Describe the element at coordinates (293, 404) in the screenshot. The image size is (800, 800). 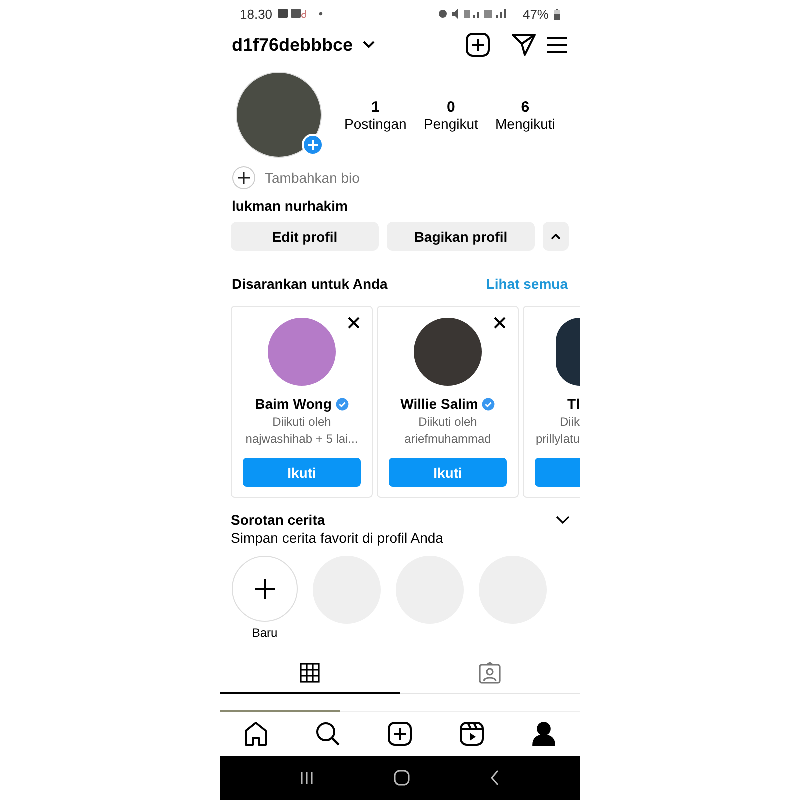
I see `suggested-user-name: Baim Wong` at that location.